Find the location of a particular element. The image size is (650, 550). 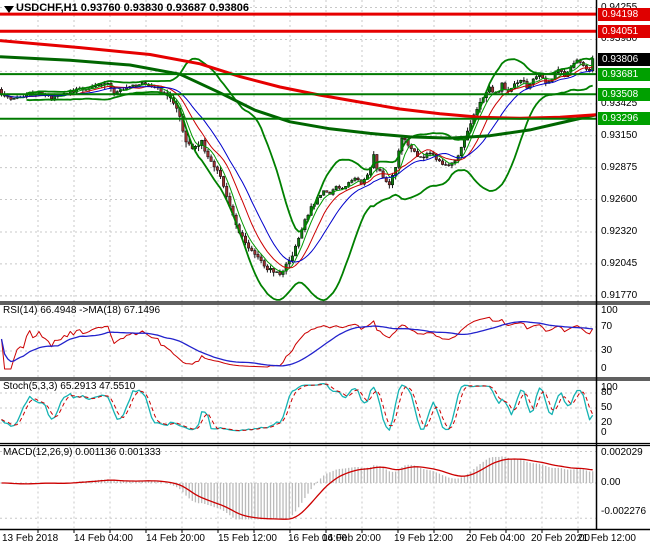

rsi-panel is located at coordinates (297, 343).